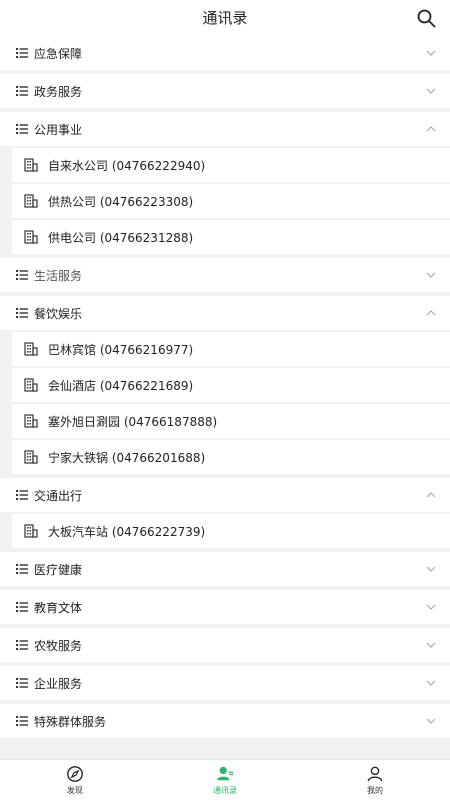  What do you see at coordinates (58, 91) in the screenshot?
I see `category-label: 政务服务` at bounding box center [58, 91].